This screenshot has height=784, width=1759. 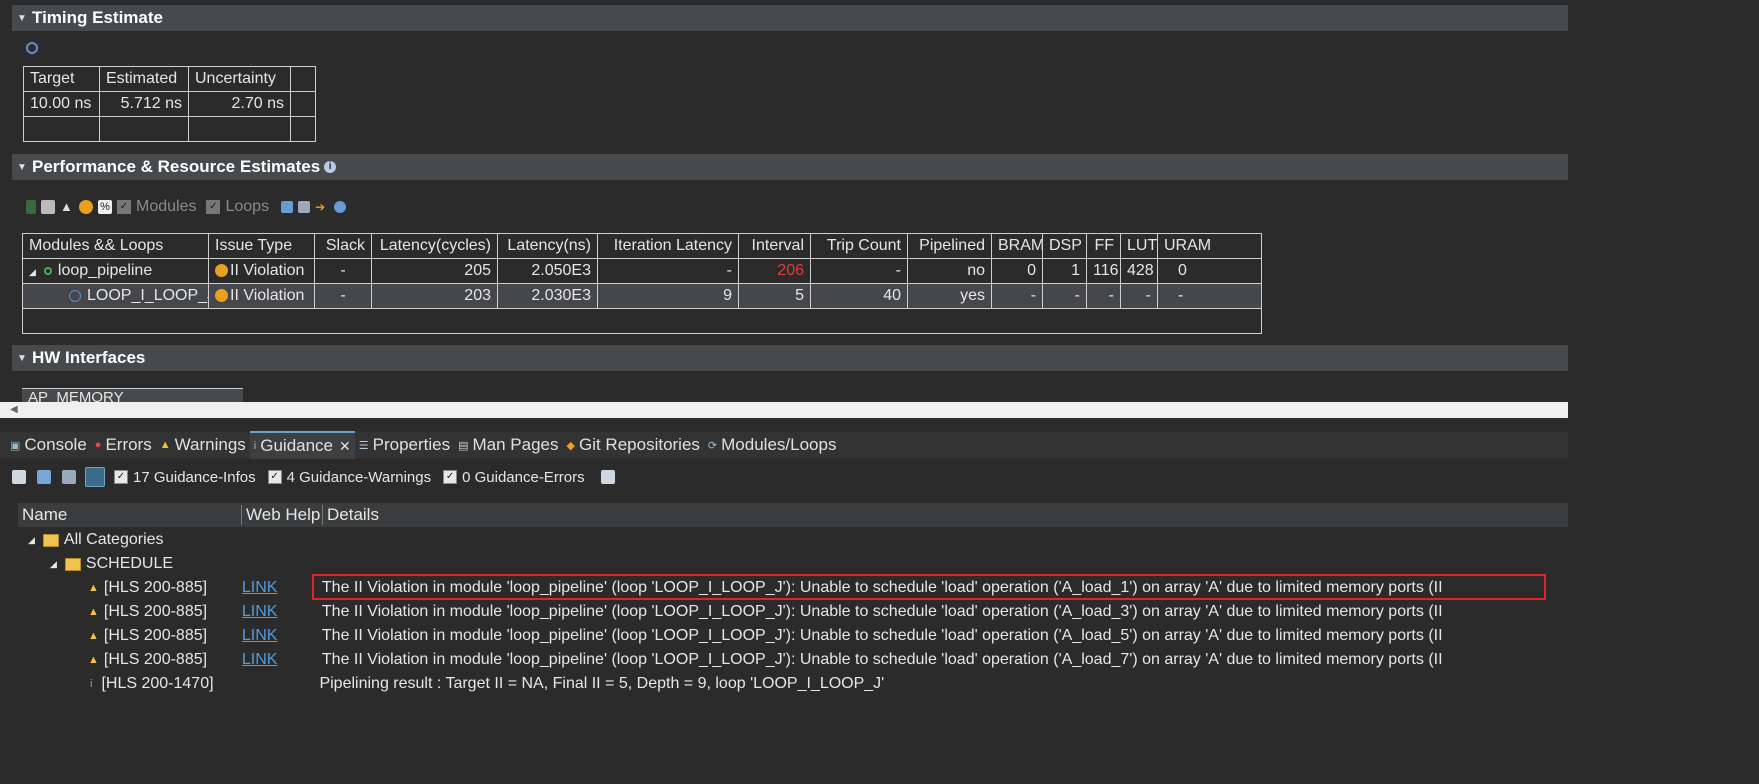 I want to click on scroll-left-icon: ◀, so click(x=14, y=409).